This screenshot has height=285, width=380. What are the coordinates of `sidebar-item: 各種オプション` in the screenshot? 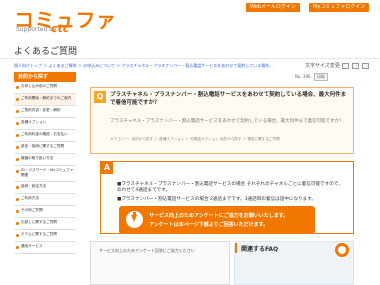 It's located at (45, 124).